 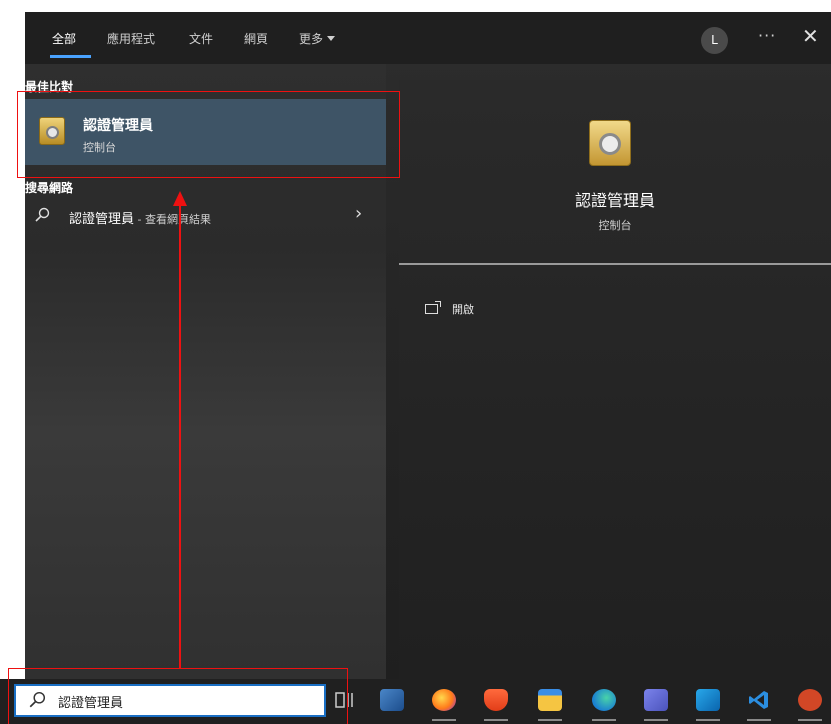 What do you see at coordinates (208, 134) in the screenshot?
I see `highlight-box-best-match` at bounding box center [208, 134].